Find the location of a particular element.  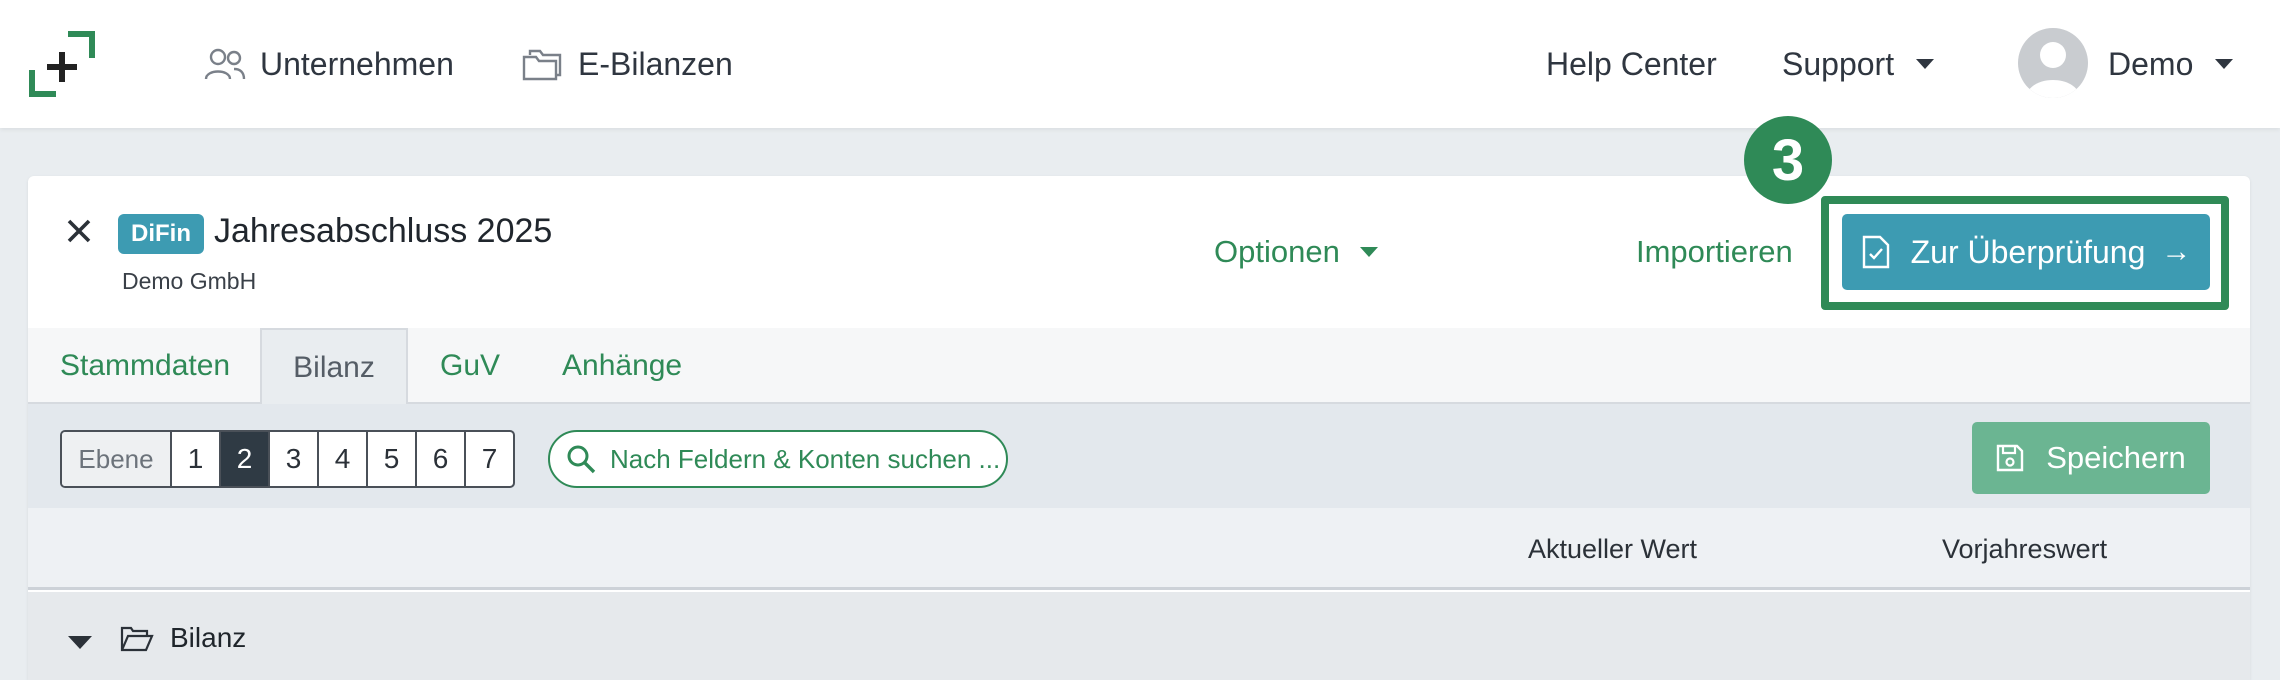

level-button-4: 4 is located at coordinates (341, 459).